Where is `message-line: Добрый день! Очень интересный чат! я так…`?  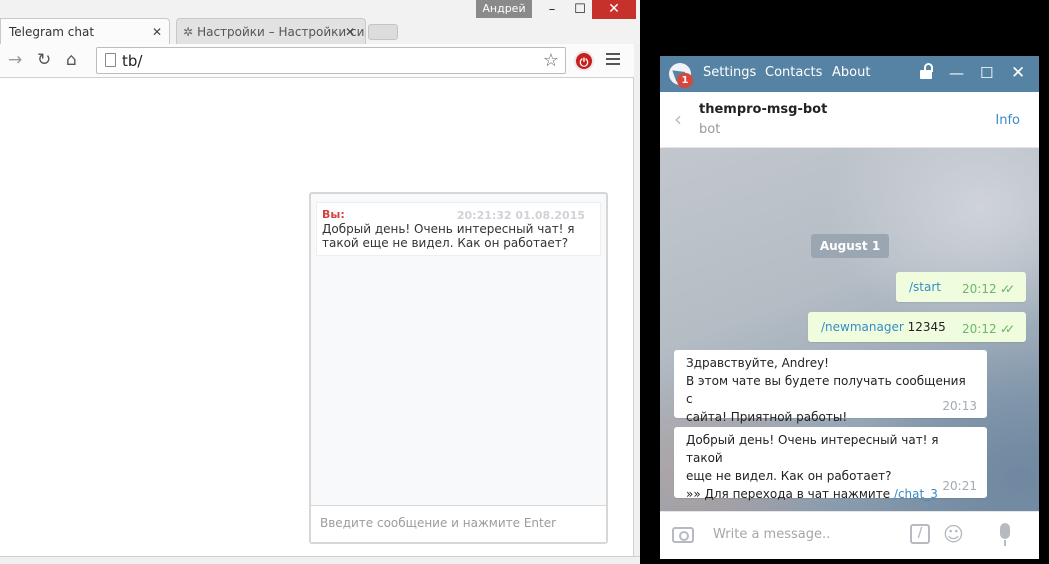
message-line: Добрый день! Очень интересный чат! я так… is located at coordinates (812, 449).